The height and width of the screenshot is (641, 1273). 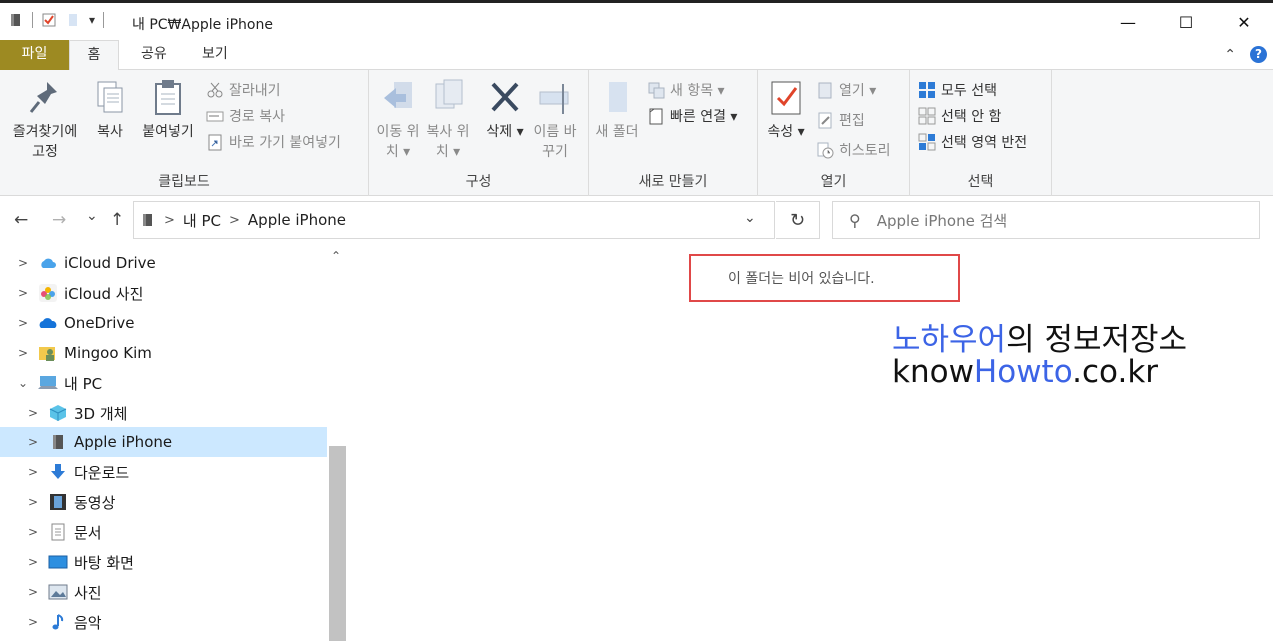 What do you see at coordinates (49, 20) in the screenshot?
I see `properties-icon` at bounding box center [49, 20].